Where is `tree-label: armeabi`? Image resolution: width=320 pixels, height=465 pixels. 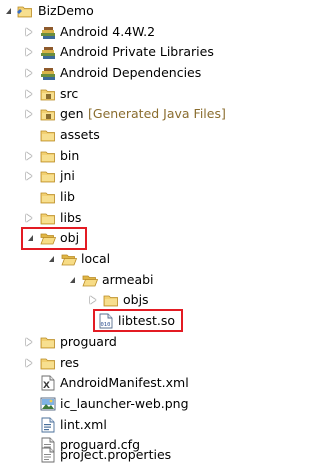
tree-label: armeabi is located at coordinates (128, 279).